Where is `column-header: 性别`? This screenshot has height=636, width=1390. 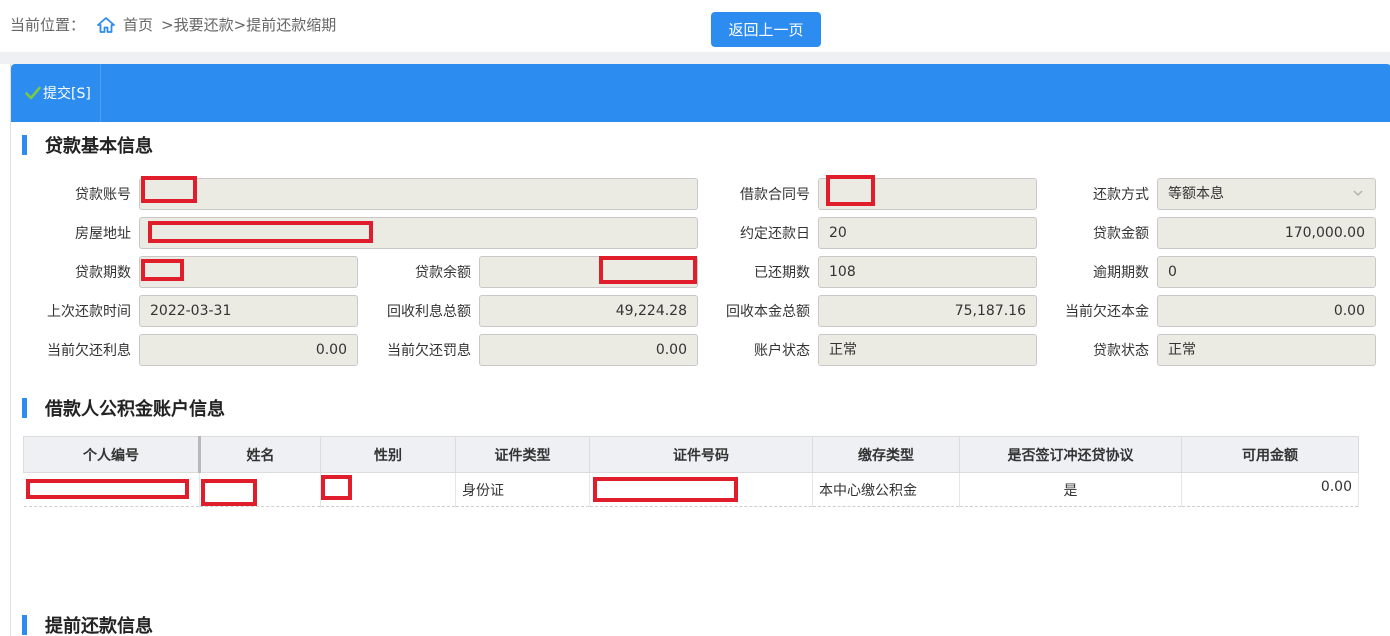 column-header: 性别 is located at coordinates (388, 454).